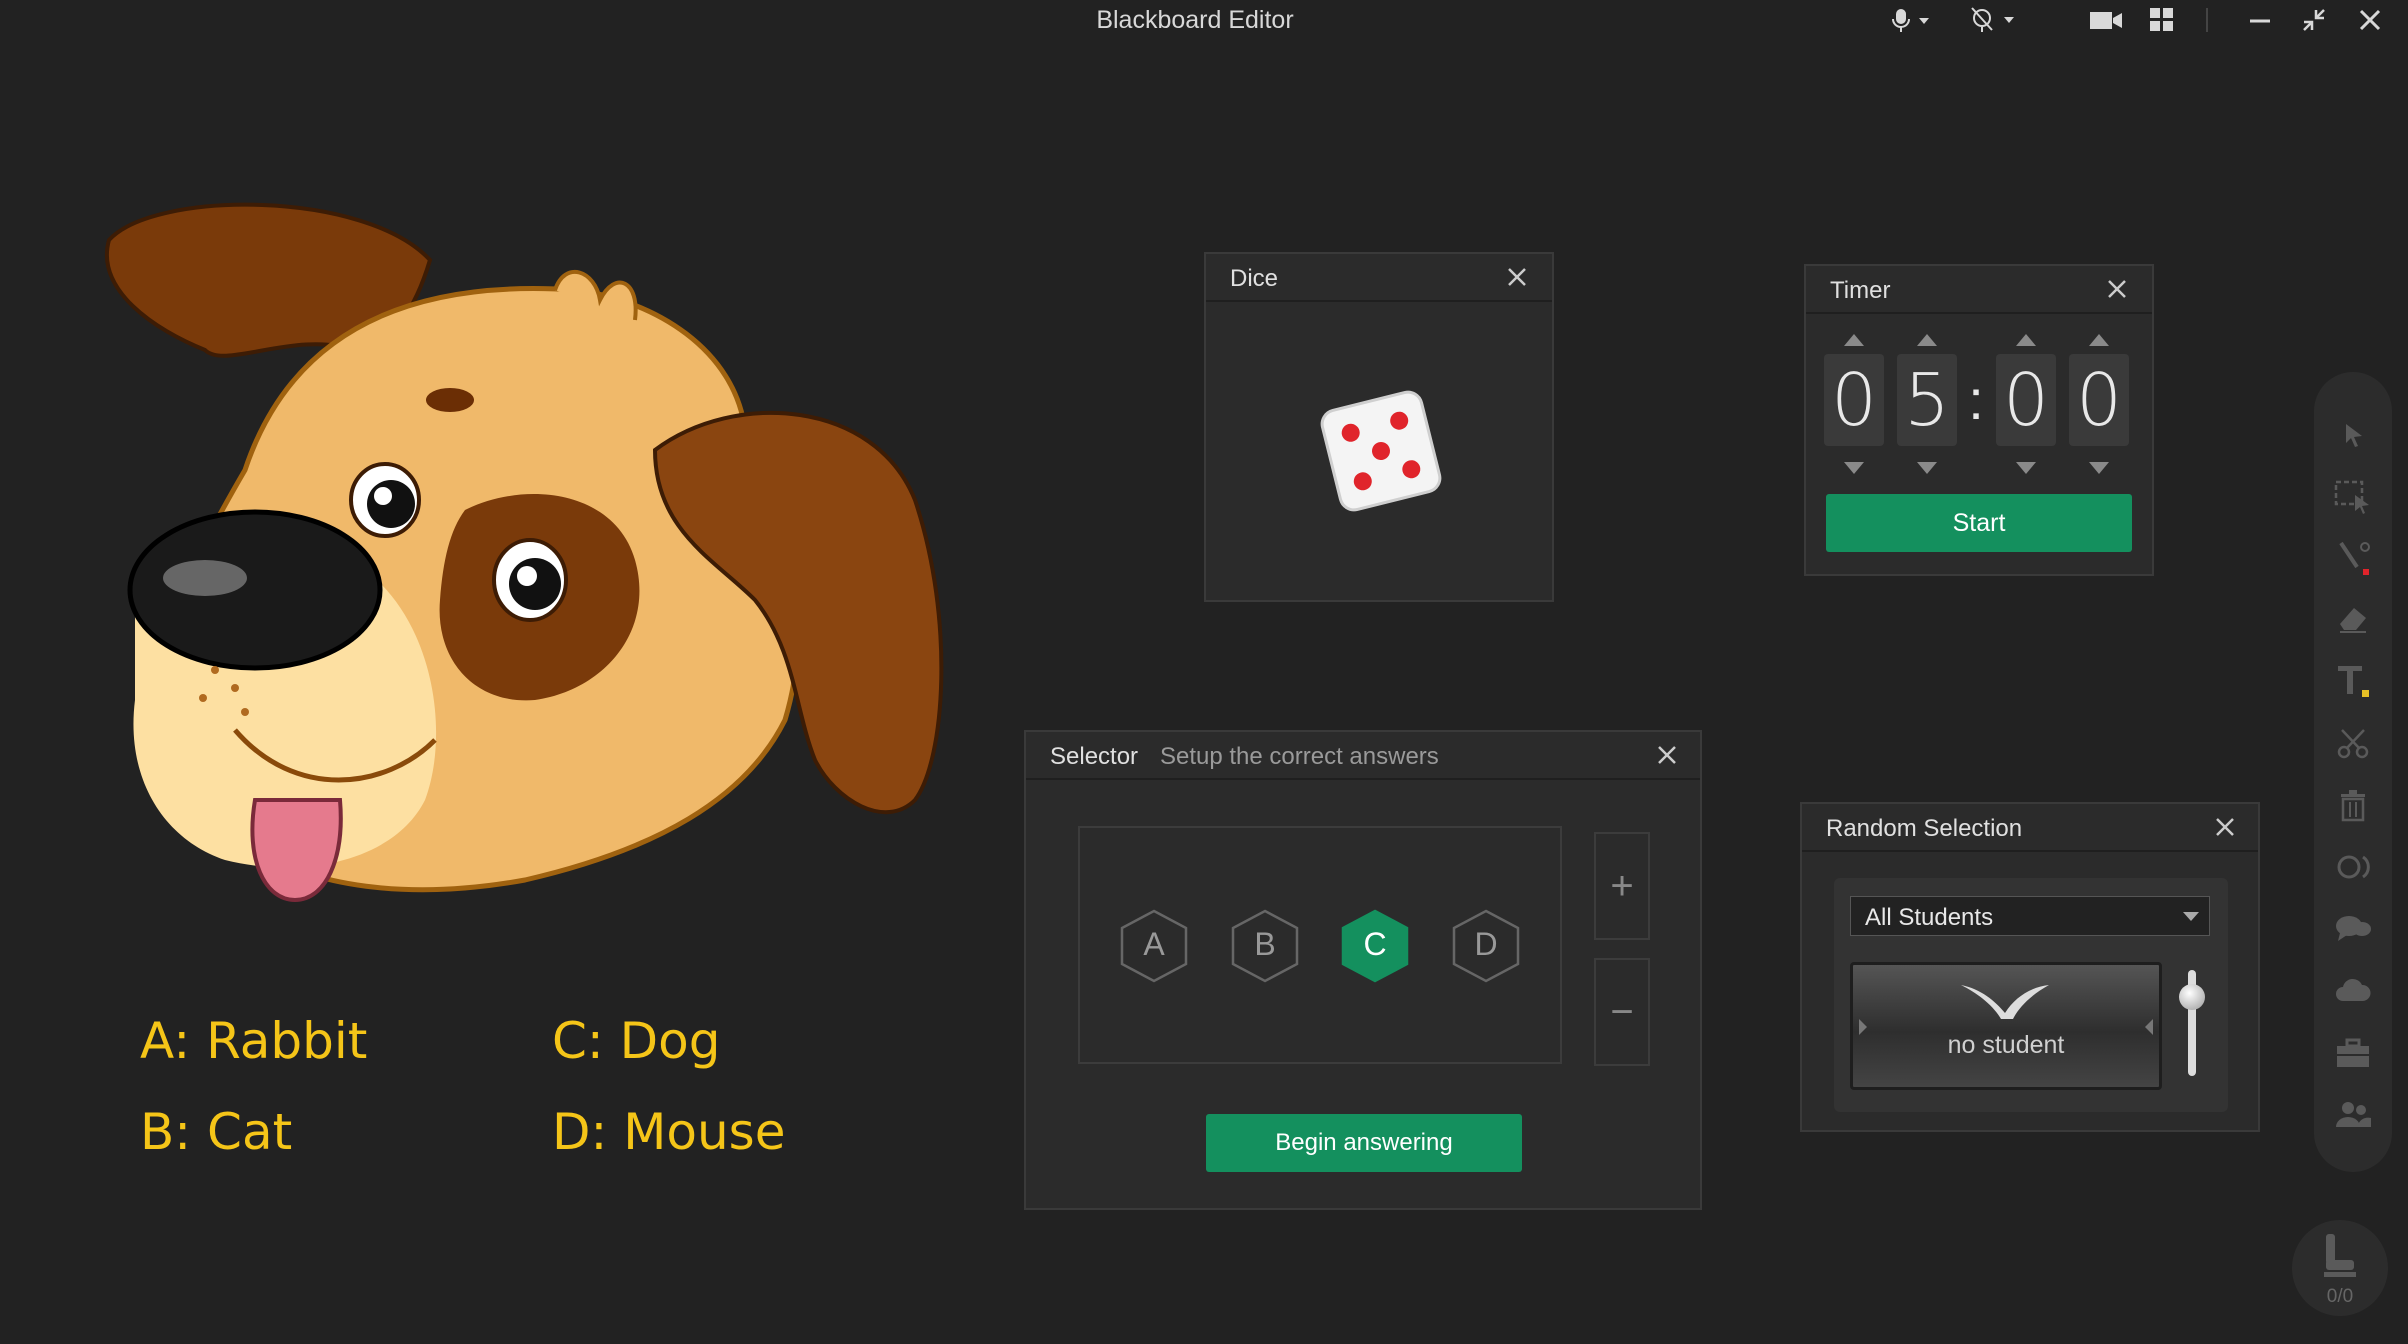 The height and width of the screenshot is (1344, 2408). What do you see at coordinates (1622, 1012) in the screenshot?
I see `remove-option-button: −` at bounding box center [1622, 1012].